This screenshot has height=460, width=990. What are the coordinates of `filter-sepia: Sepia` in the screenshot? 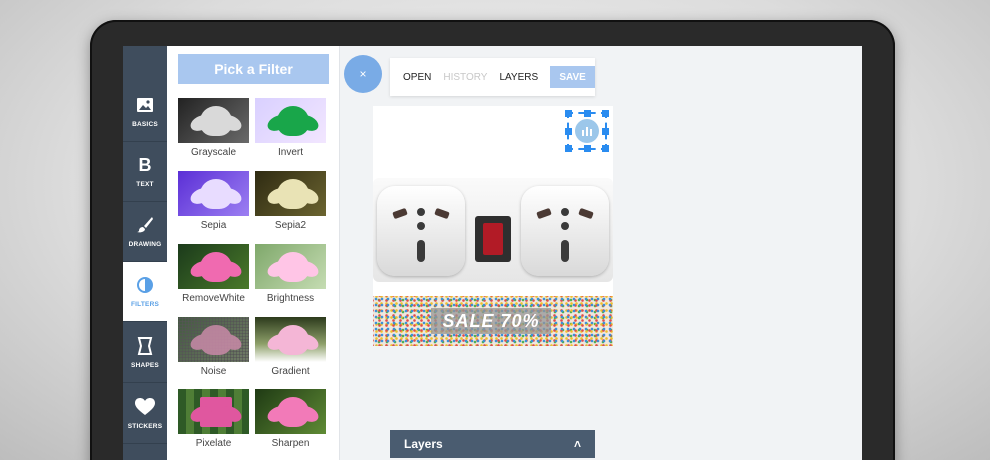 It's located at (213, 206).